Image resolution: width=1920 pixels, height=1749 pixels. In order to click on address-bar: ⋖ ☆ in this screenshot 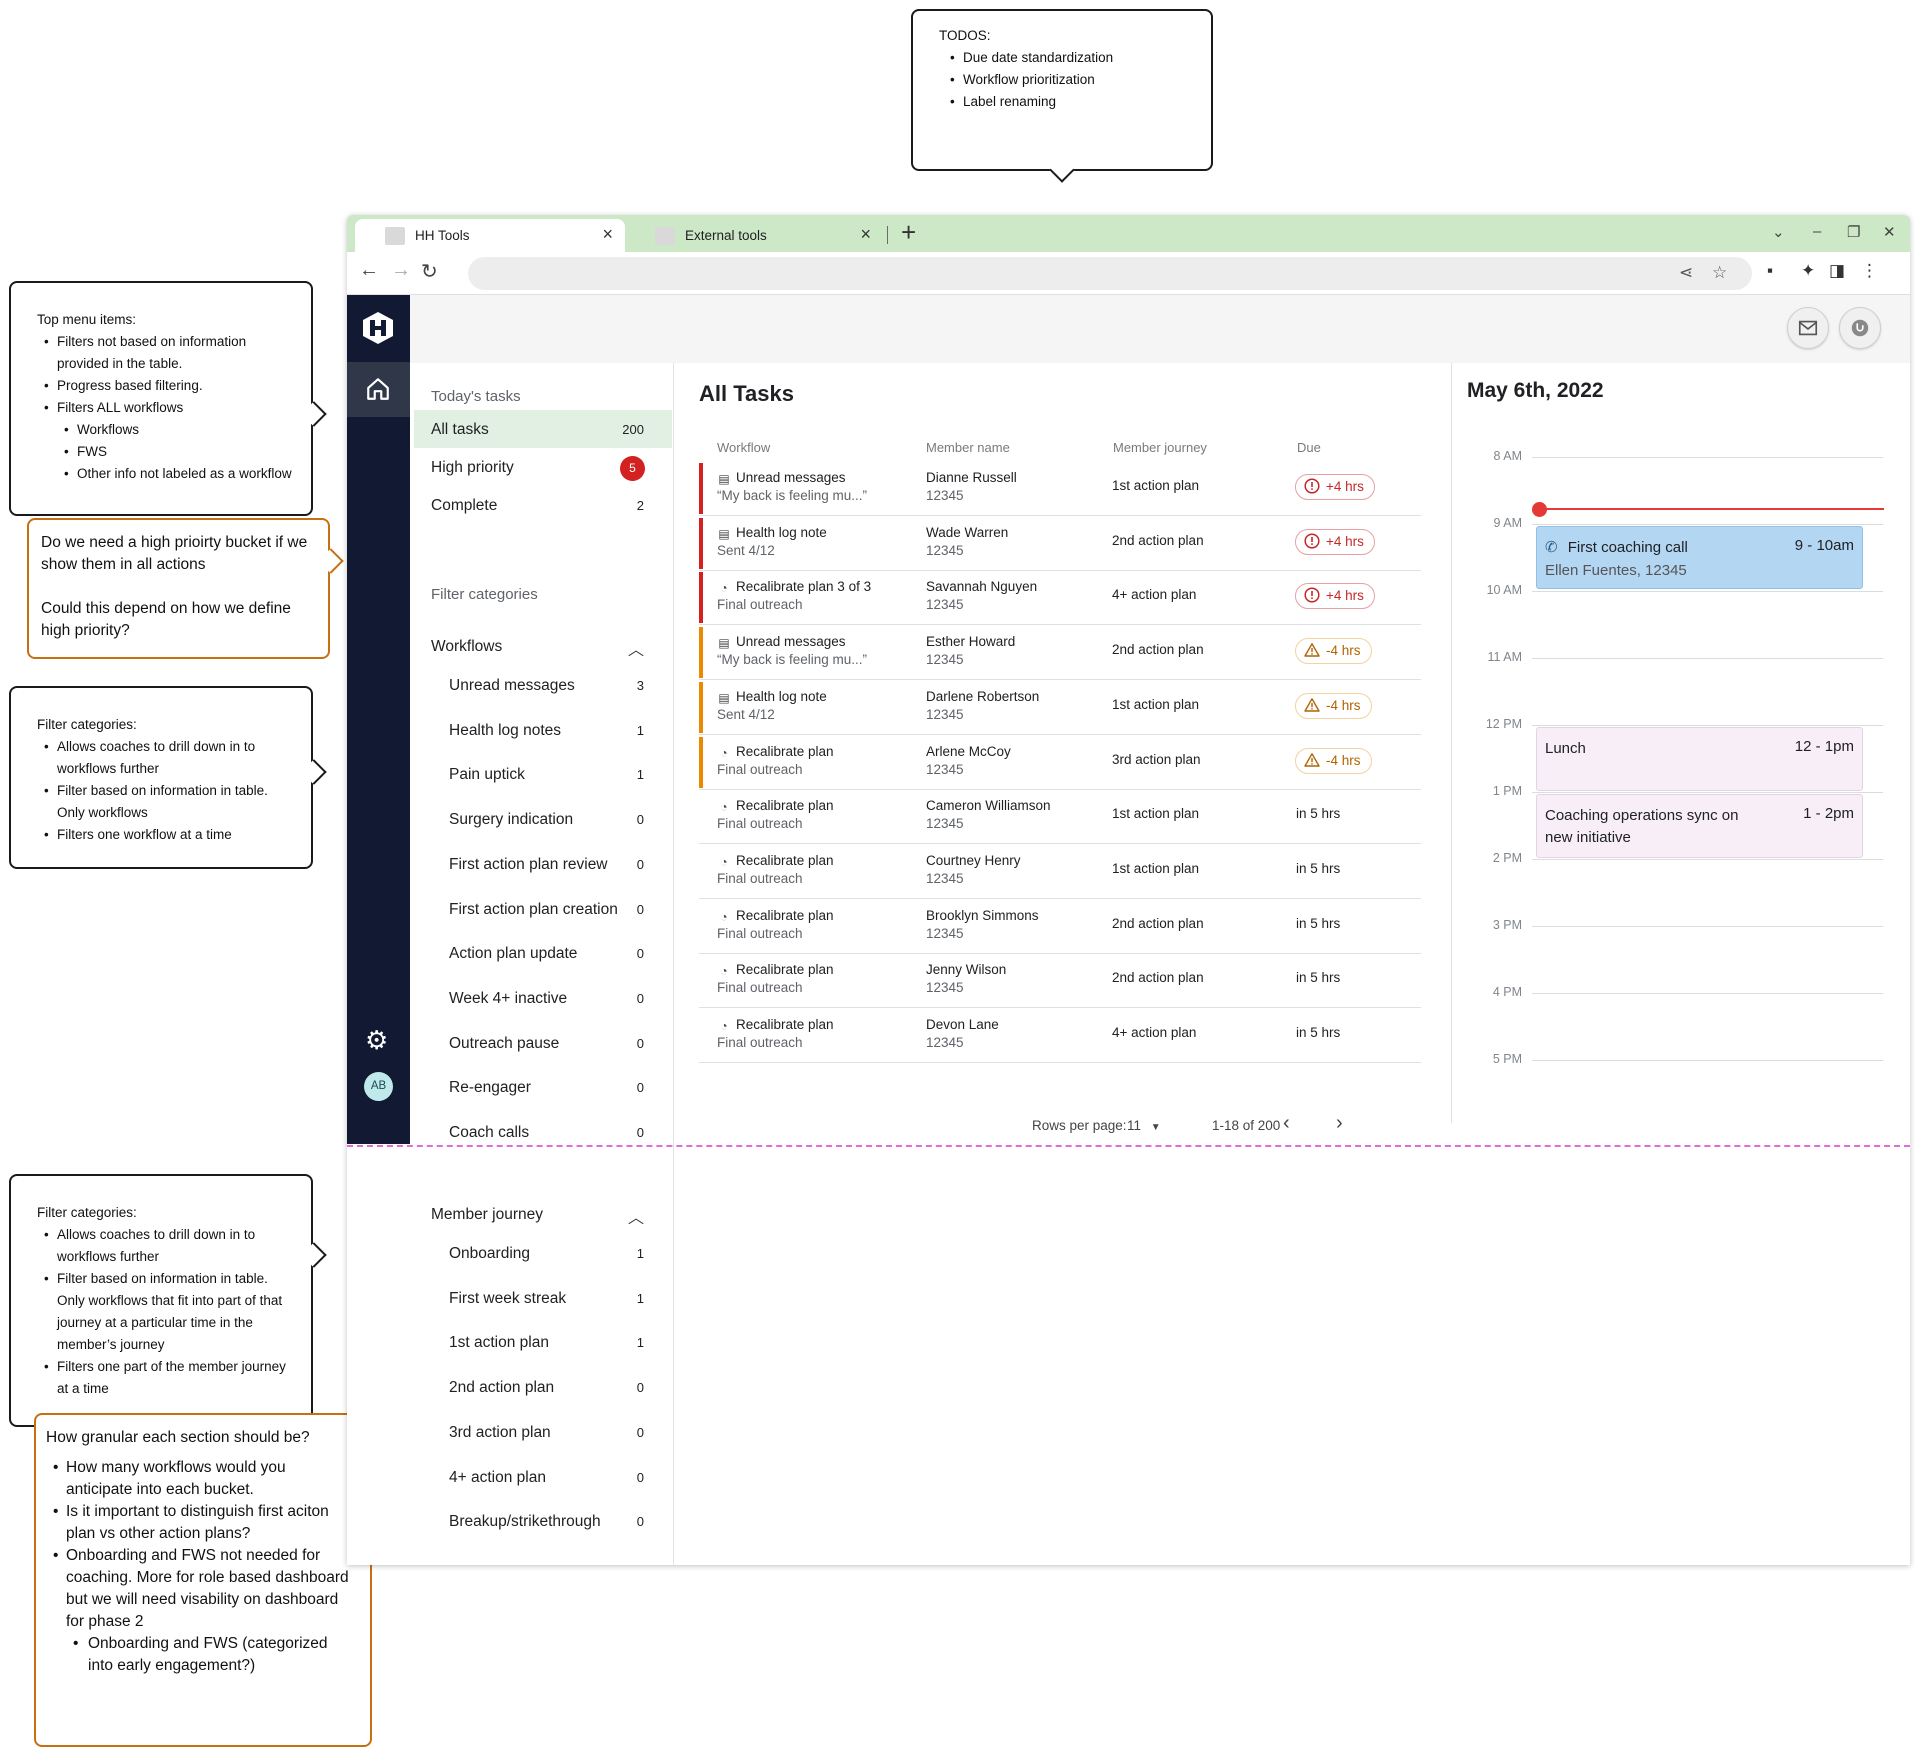, I will do `click(1110, 273)`.